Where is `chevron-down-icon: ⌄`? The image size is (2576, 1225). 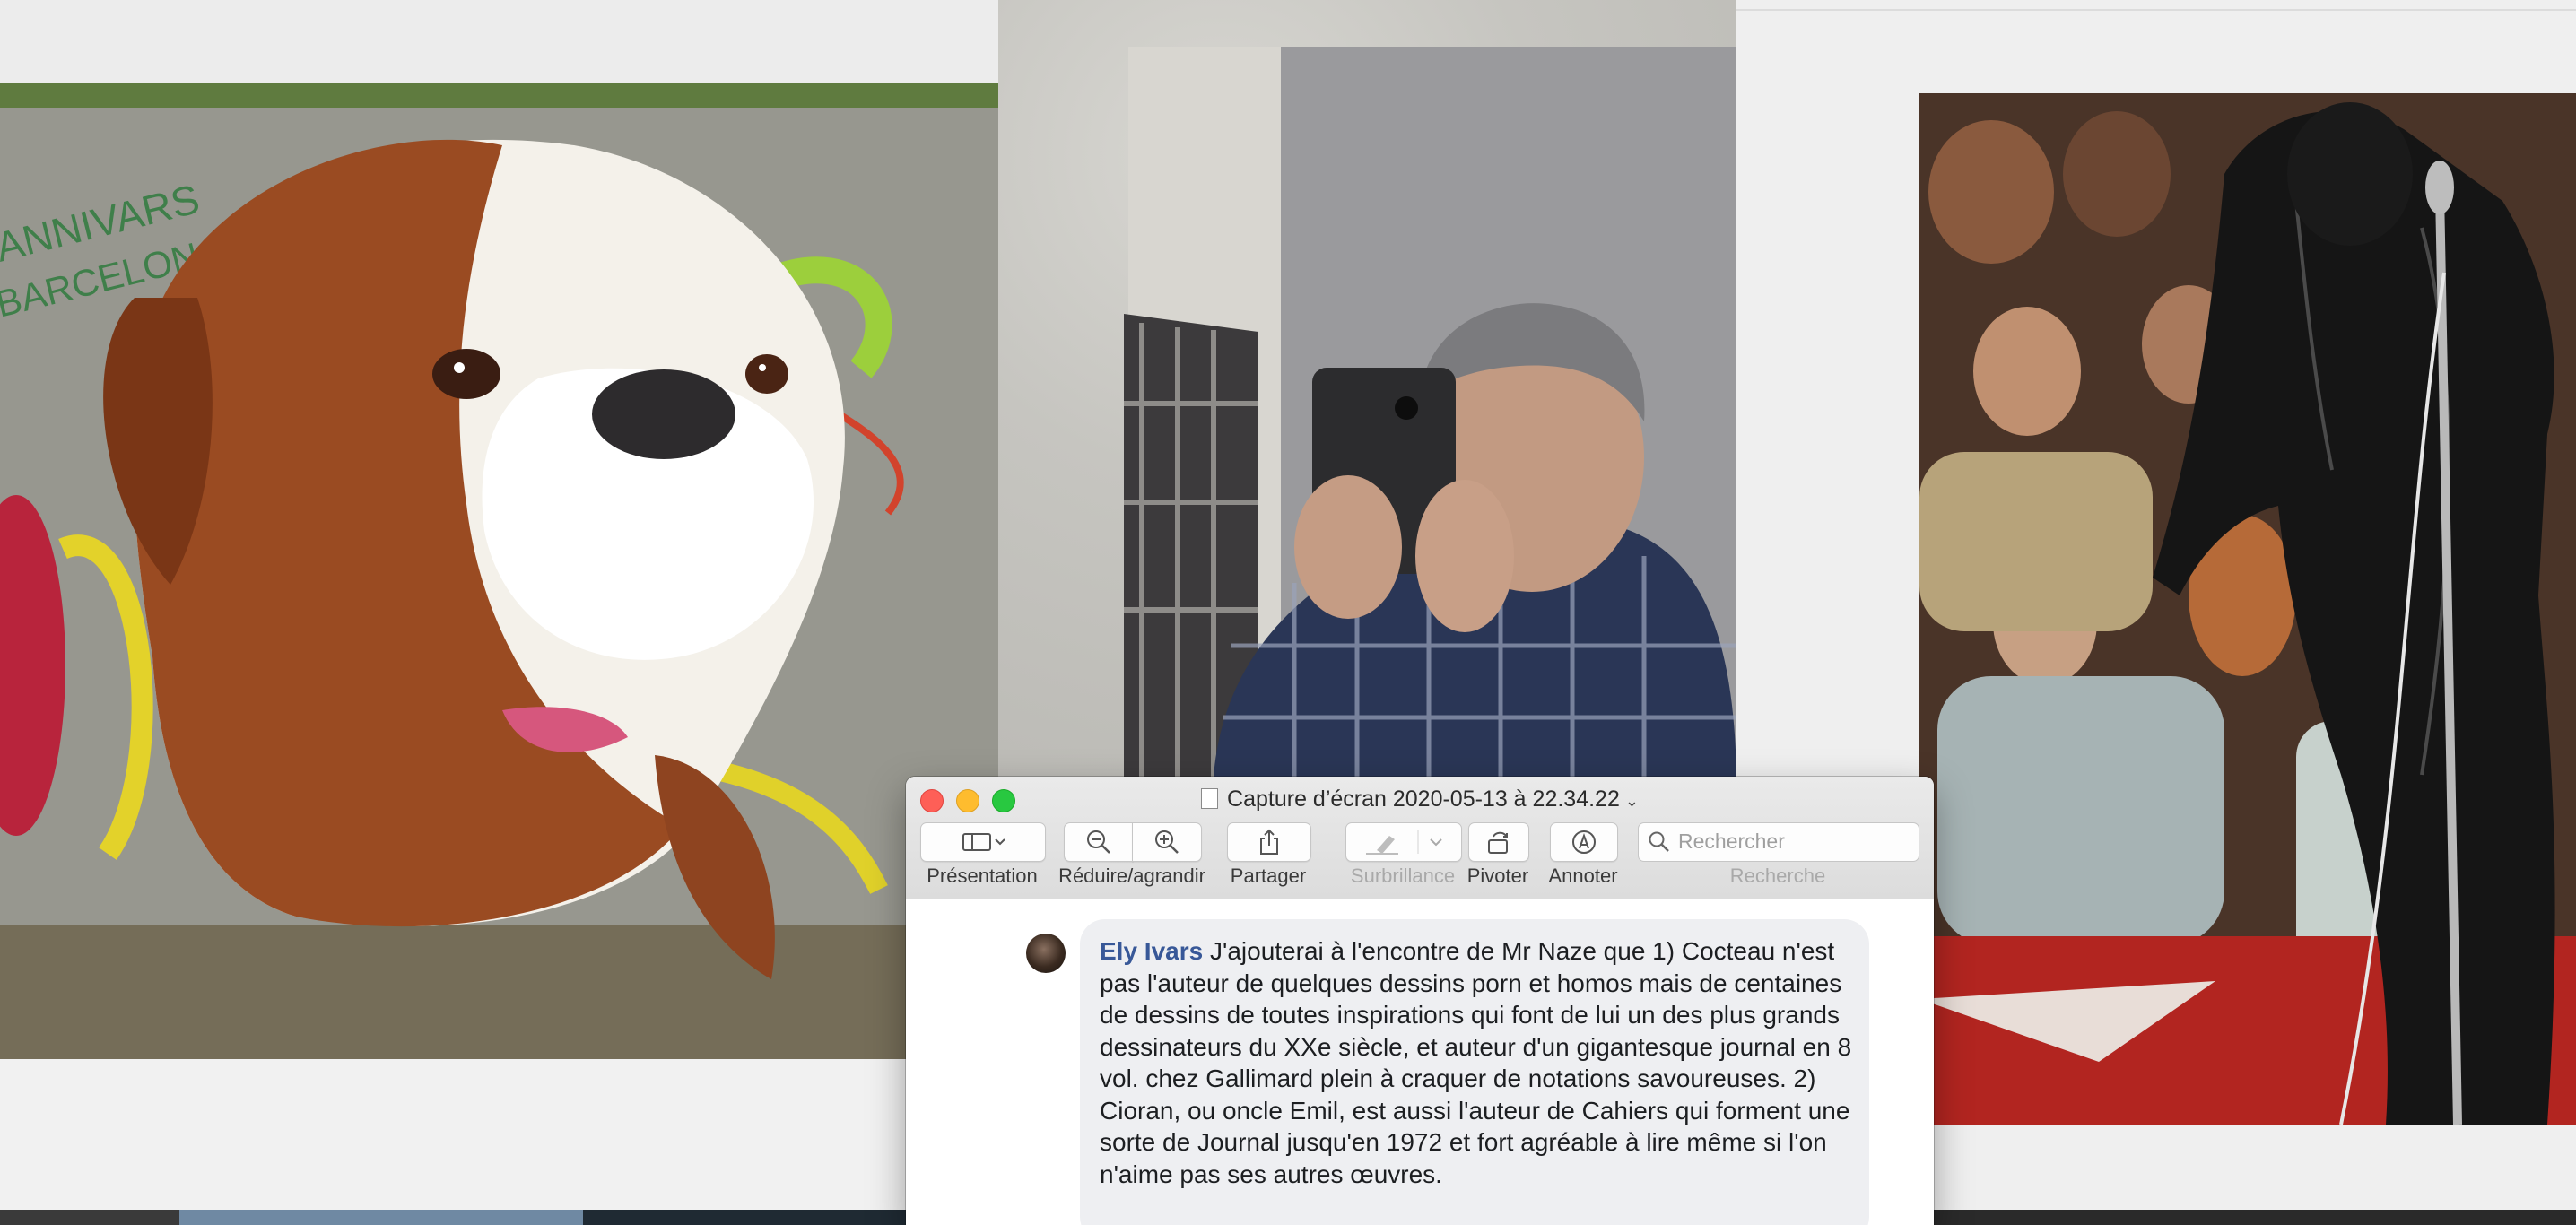
chevron-down-icon: ⌄ is located at coordinates (1632, 801).